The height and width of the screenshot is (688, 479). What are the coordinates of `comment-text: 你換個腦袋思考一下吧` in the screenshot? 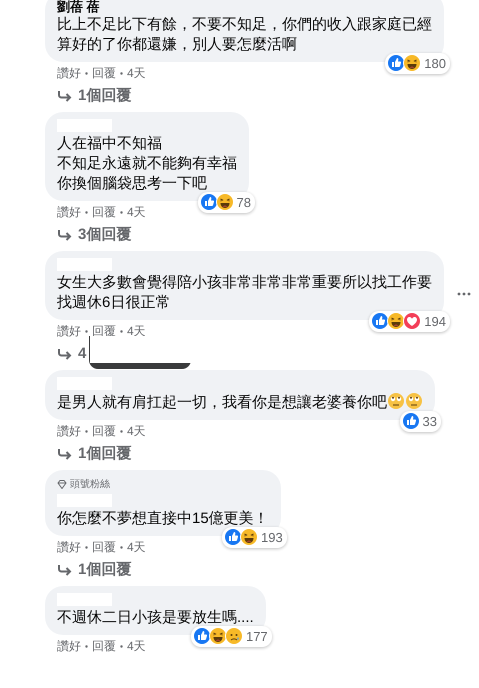 It's located at (132, 184).